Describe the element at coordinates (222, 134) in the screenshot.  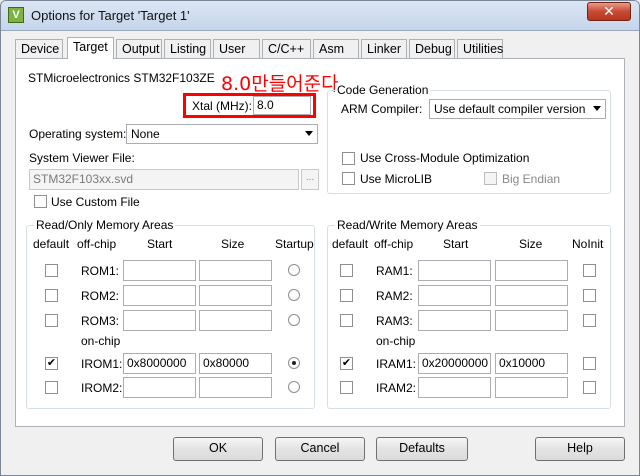
I see `os-select: None` at that location.